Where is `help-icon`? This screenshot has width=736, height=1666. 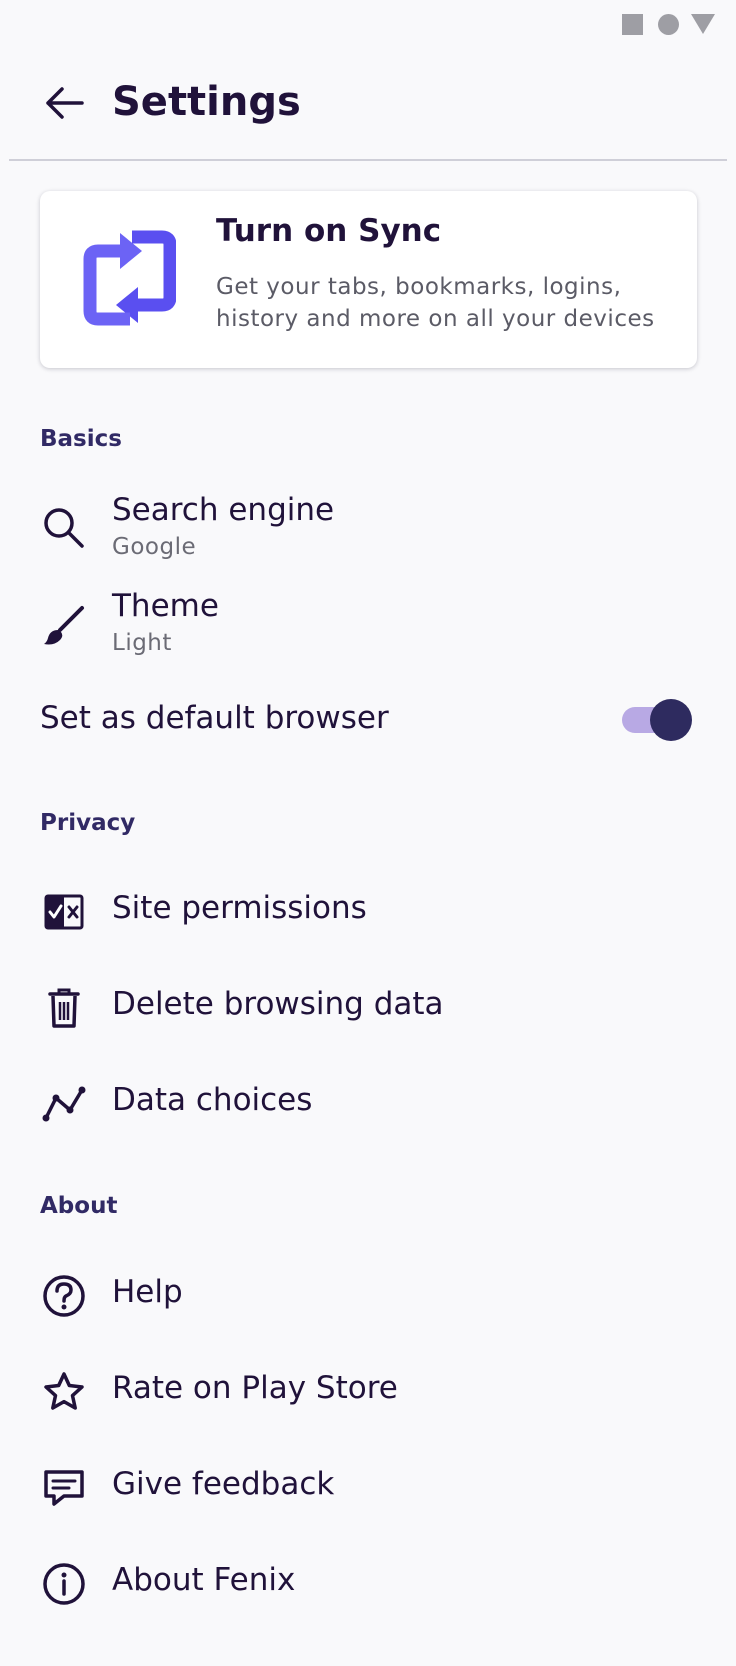
help-icon is located at coordinates (64, 1296).